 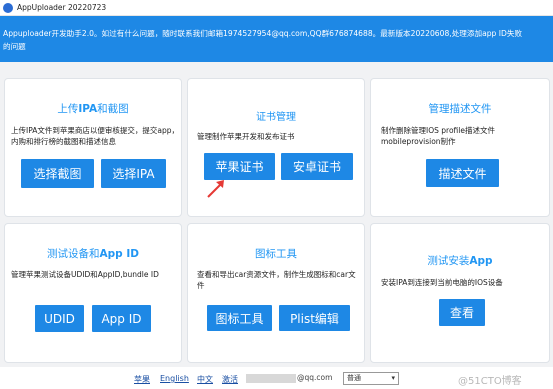 I want to click on card-title: 测试安装App, so click(x=460, y=261).